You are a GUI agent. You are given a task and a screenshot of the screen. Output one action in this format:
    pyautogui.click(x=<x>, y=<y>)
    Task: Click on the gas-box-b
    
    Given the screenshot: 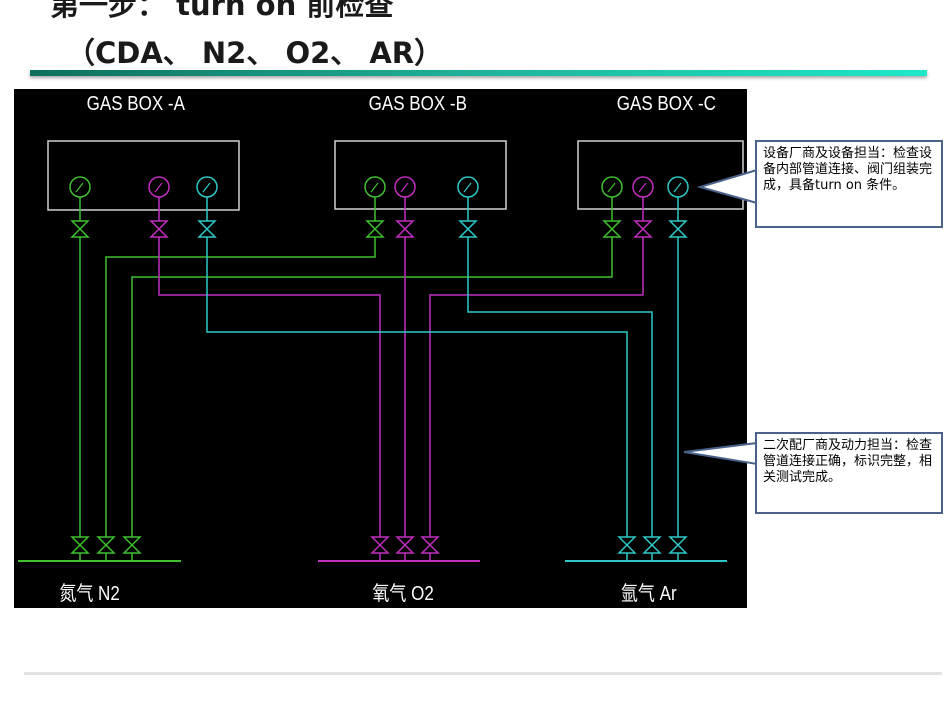 What is the action you would take?
    pyautogui.click(x=420, y=175)
    